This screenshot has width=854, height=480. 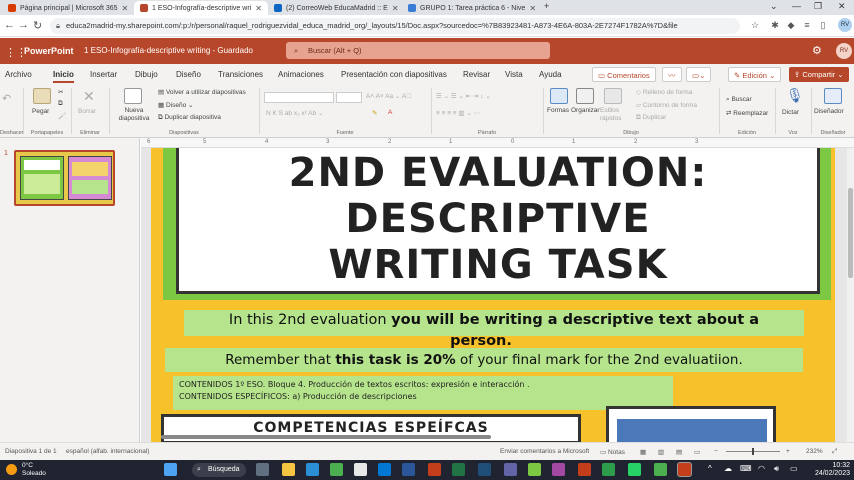 I want to click on shapes-icon, so click(x=559, y=96).